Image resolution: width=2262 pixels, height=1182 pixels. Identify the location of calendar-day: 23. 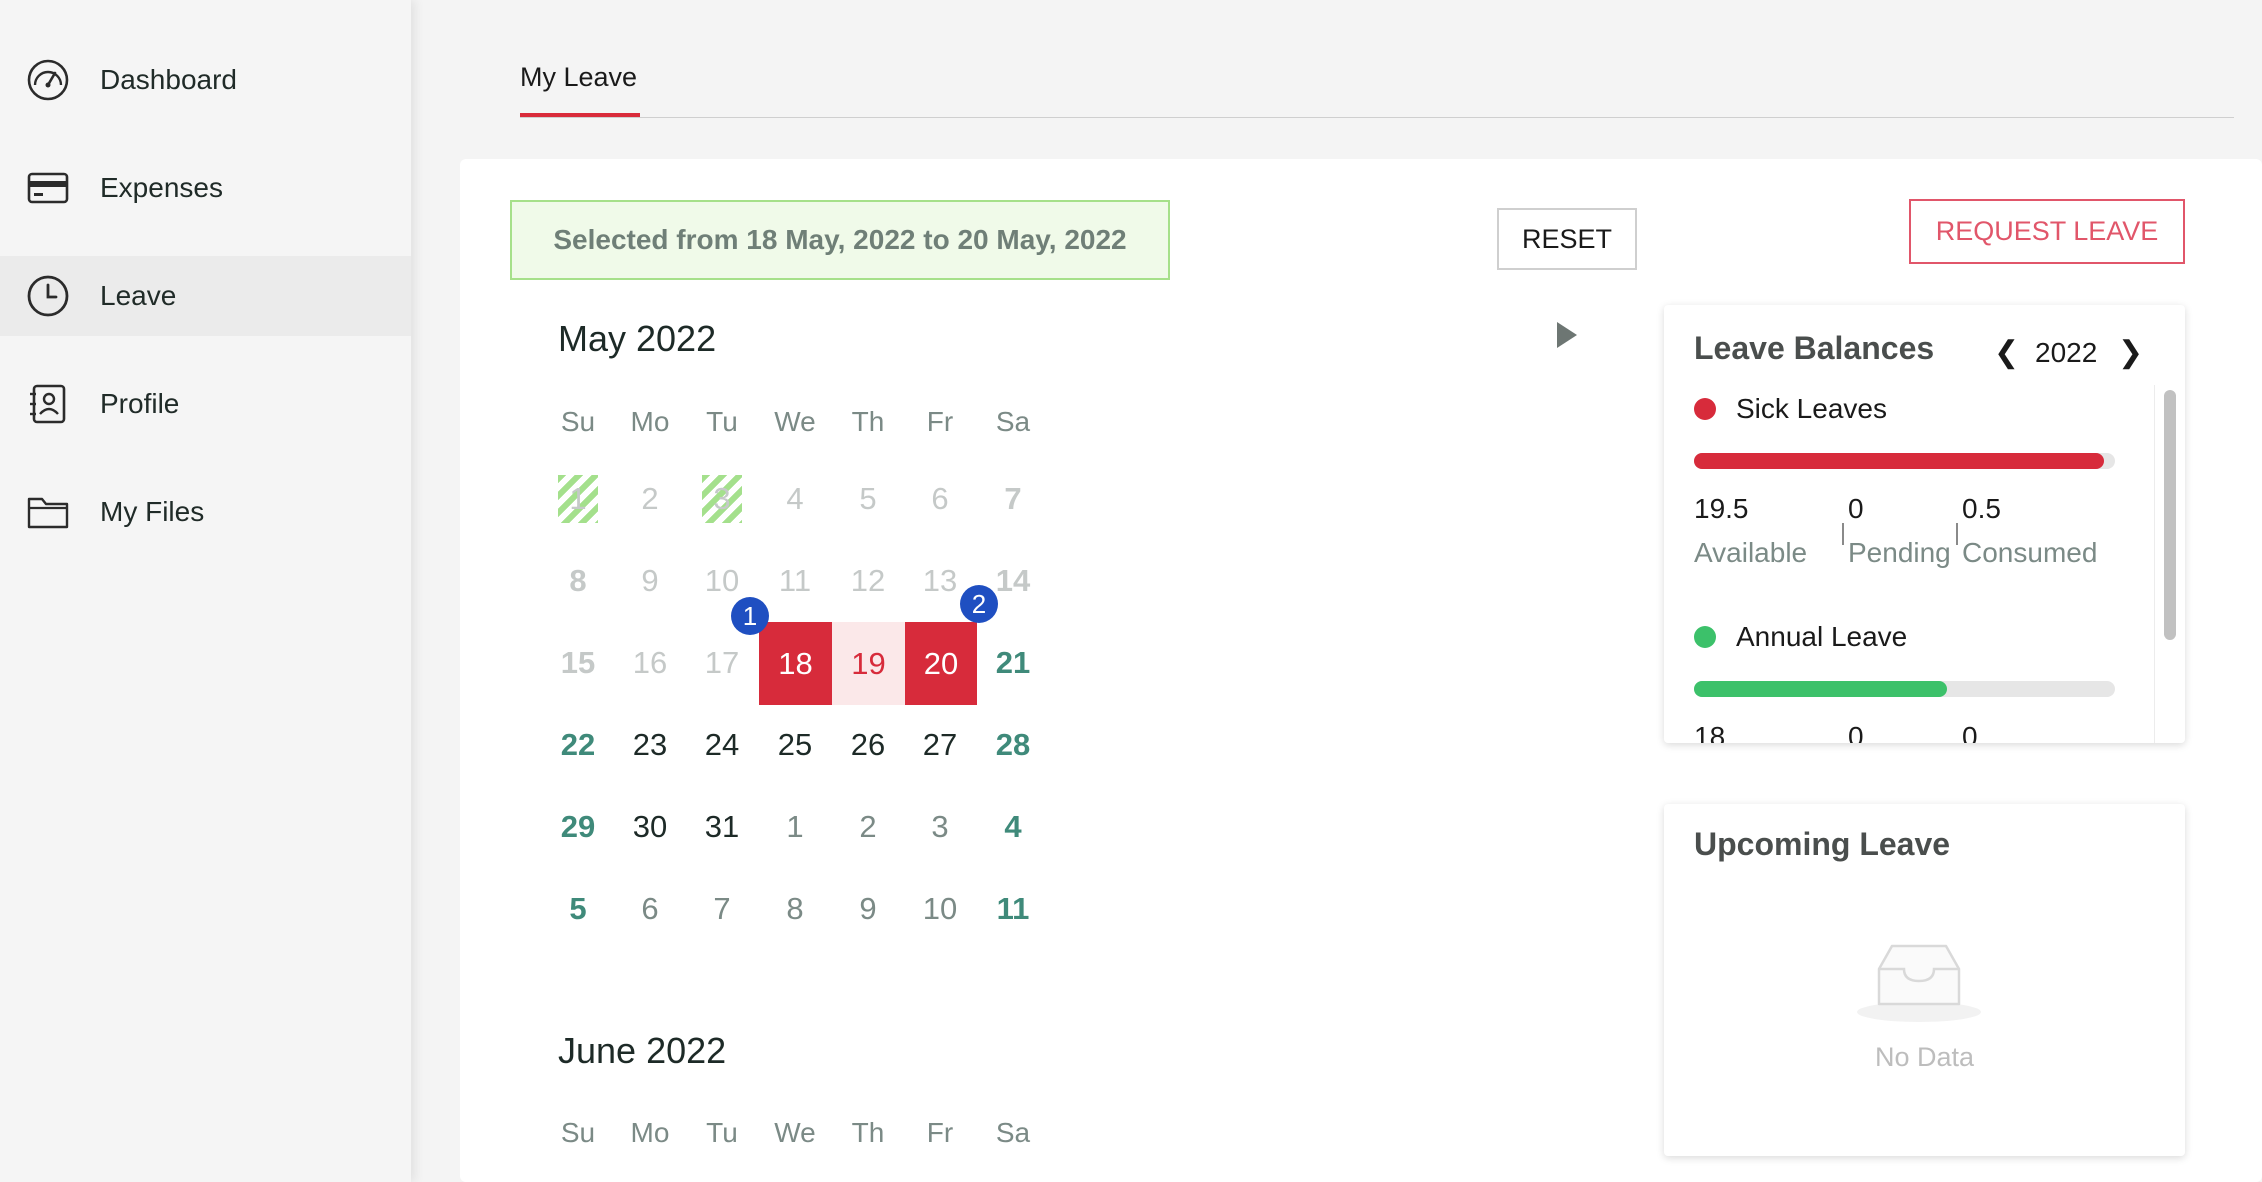
(650, 745).